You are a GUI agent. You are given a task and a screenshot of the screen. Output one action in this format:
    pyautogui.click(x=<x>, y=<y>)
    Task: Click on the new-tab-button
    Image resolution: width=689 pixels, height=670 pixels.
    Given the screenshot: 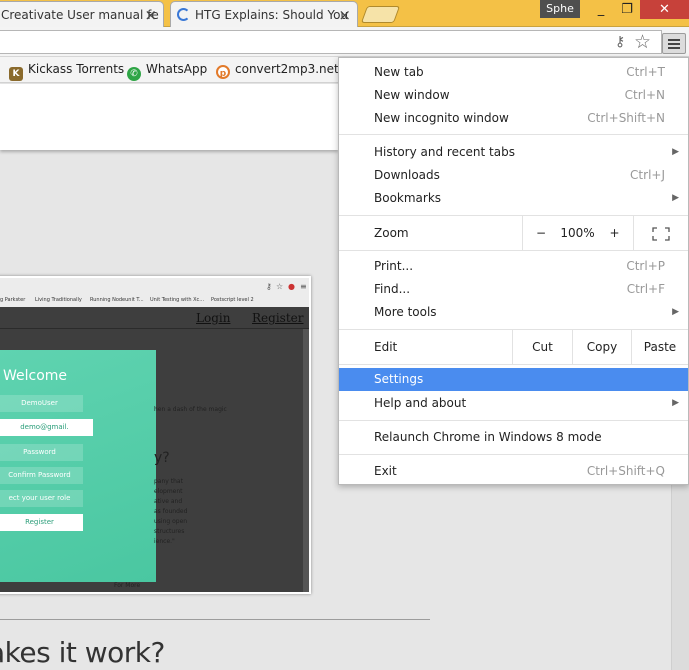 What is the action you would take?
    pyautogui.click(x=380, y=14)
    